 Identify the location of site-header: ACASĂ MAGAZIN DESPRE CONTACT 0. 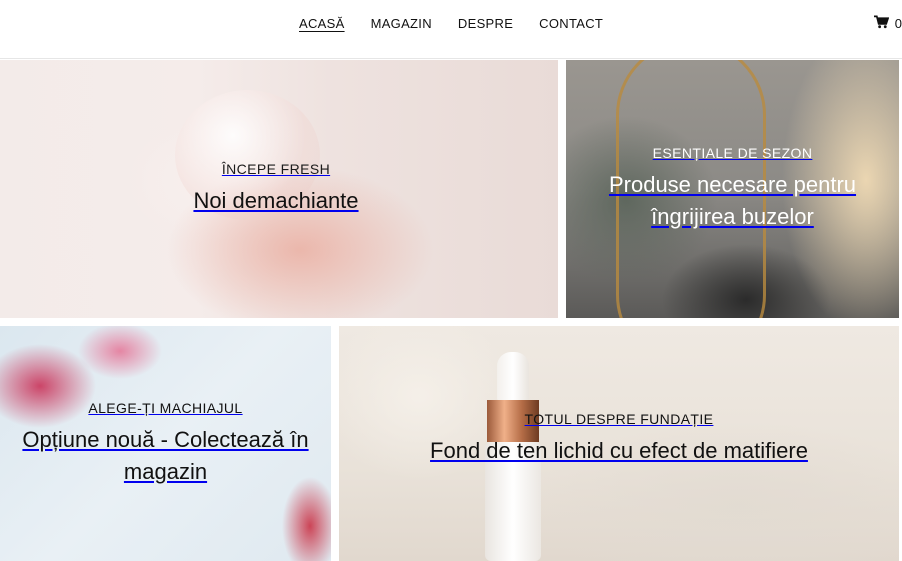
(451, 29).